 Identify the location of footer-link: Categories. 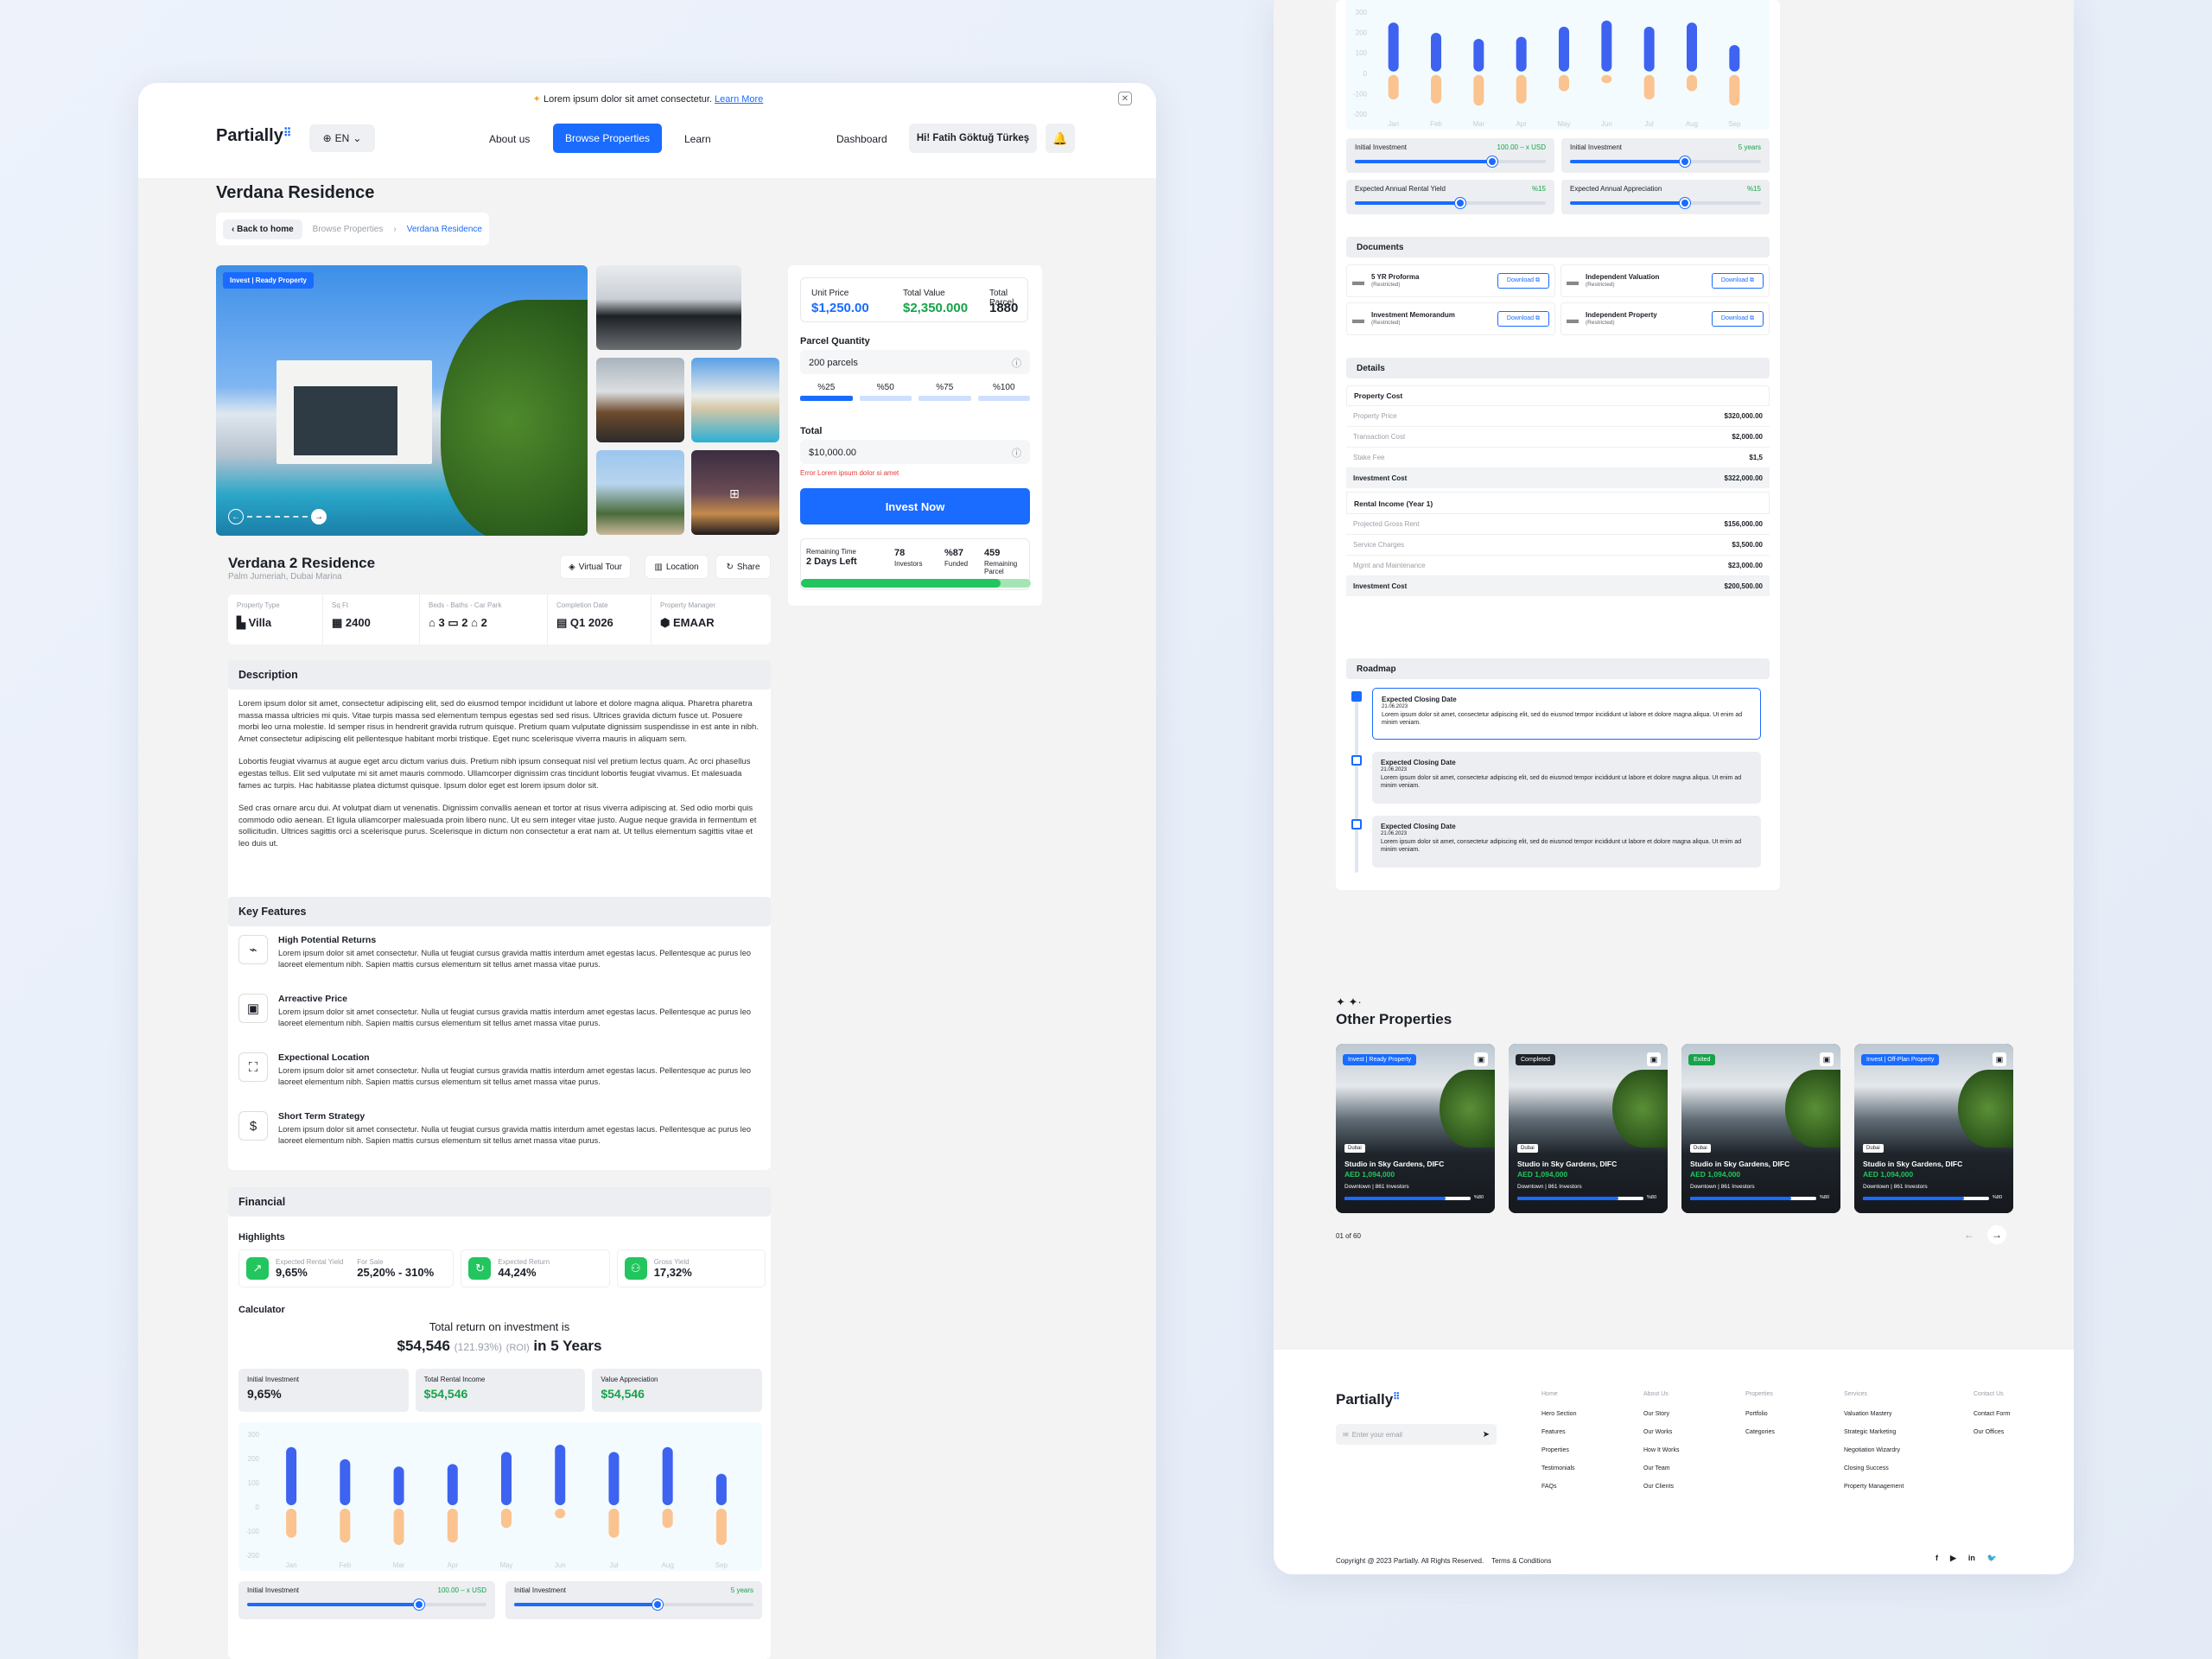
(1794, 1432).